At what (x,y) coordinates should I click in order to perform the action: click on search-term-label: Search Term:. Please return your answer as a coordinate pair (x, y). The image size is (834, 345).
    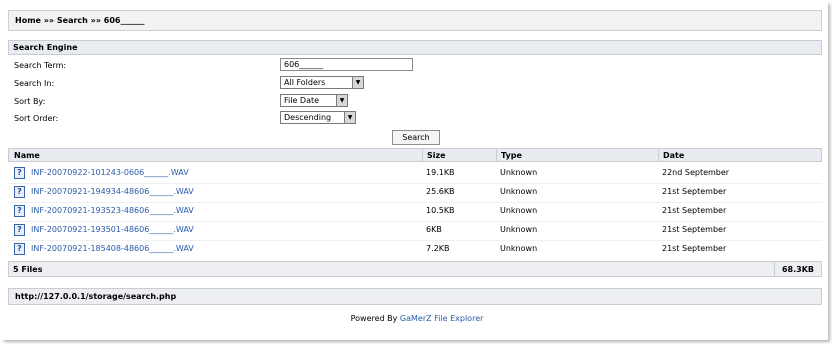
    Looking at the image, I should click on (40, 65).